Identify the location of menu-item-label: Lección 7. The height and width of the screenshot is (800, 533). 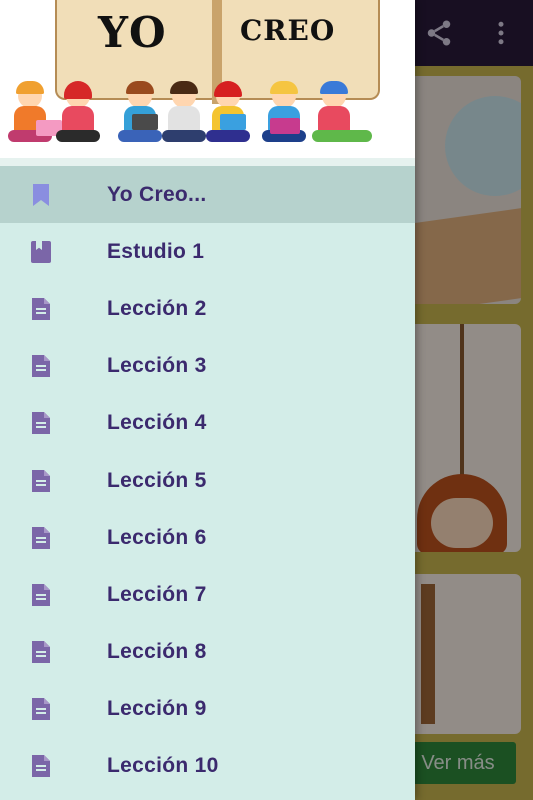
(157, 594).